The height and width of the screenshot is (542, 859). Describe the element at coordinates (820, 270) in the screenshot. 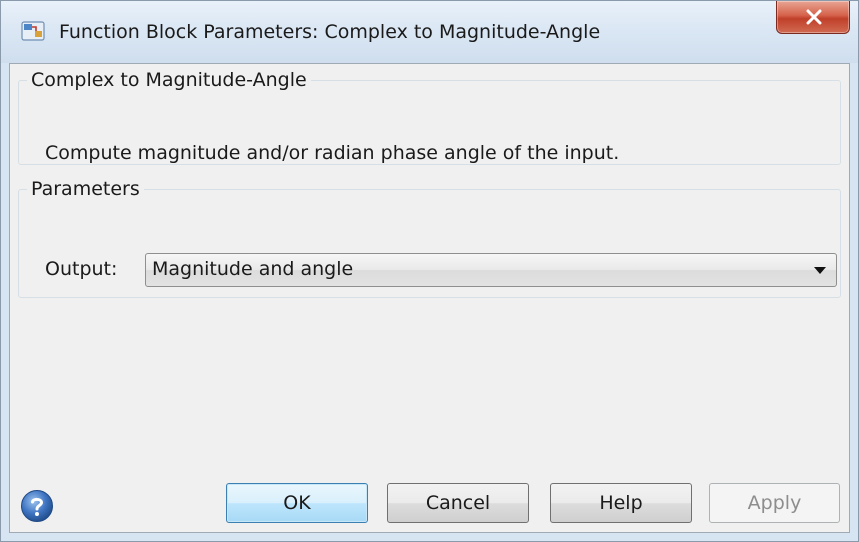

I see `chevron-down-icon` at that location.